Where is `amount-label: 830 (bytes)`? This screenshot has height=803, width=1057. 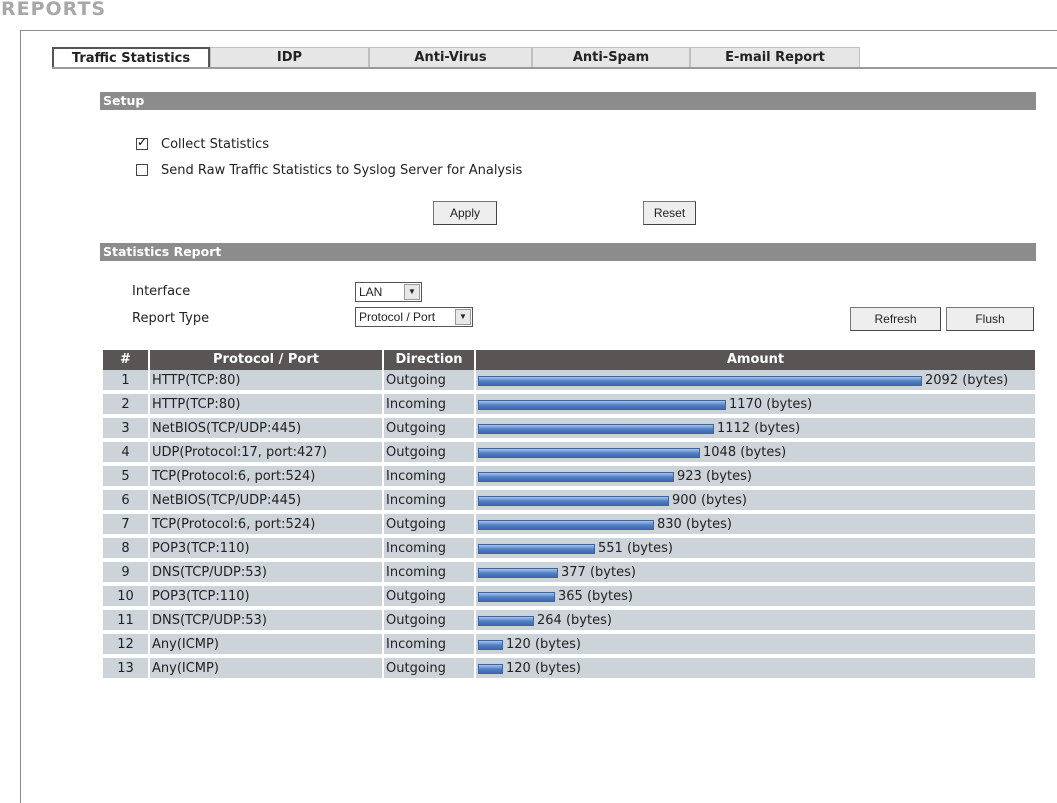 amount-label: 830 (bytes) is located at coordinates (694, 525).